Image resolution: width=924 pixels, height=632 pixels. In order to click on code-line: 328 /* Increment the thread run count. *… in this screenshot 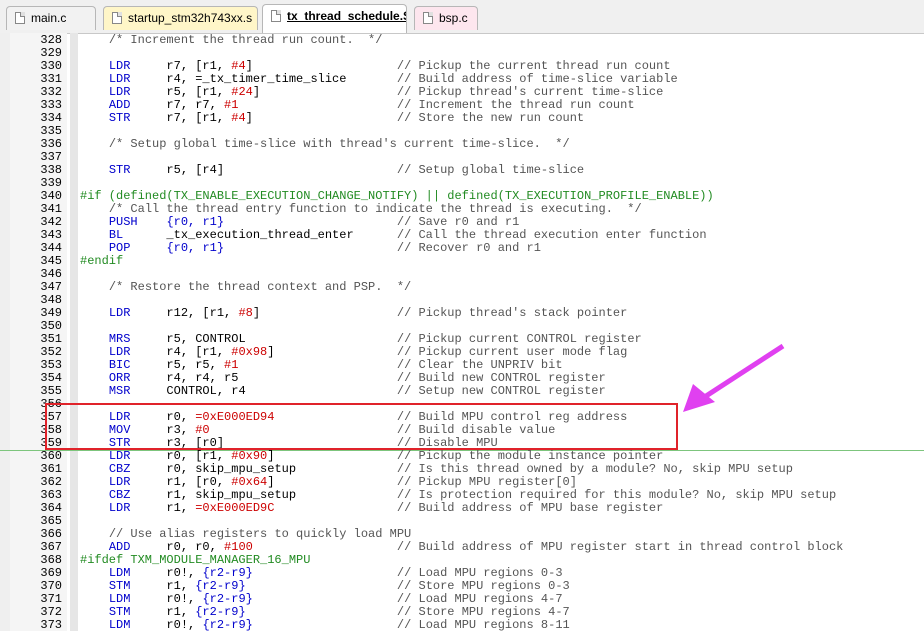, I will do `click(462, 40)`.